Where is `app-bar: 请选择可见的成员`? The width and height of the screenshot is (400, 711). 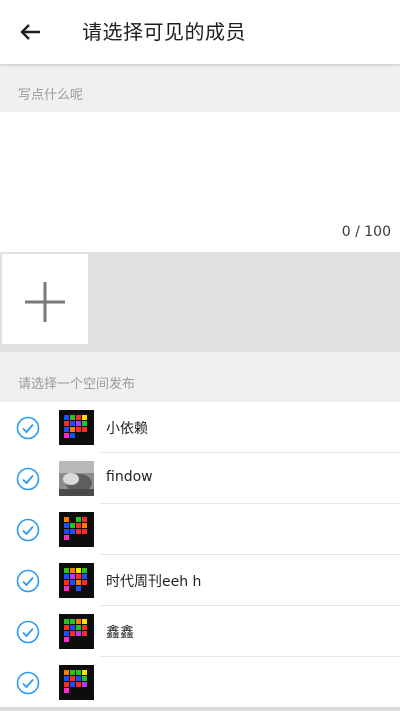
app-bar: 请选择可见的成员 is located at coordinates (200, 32).